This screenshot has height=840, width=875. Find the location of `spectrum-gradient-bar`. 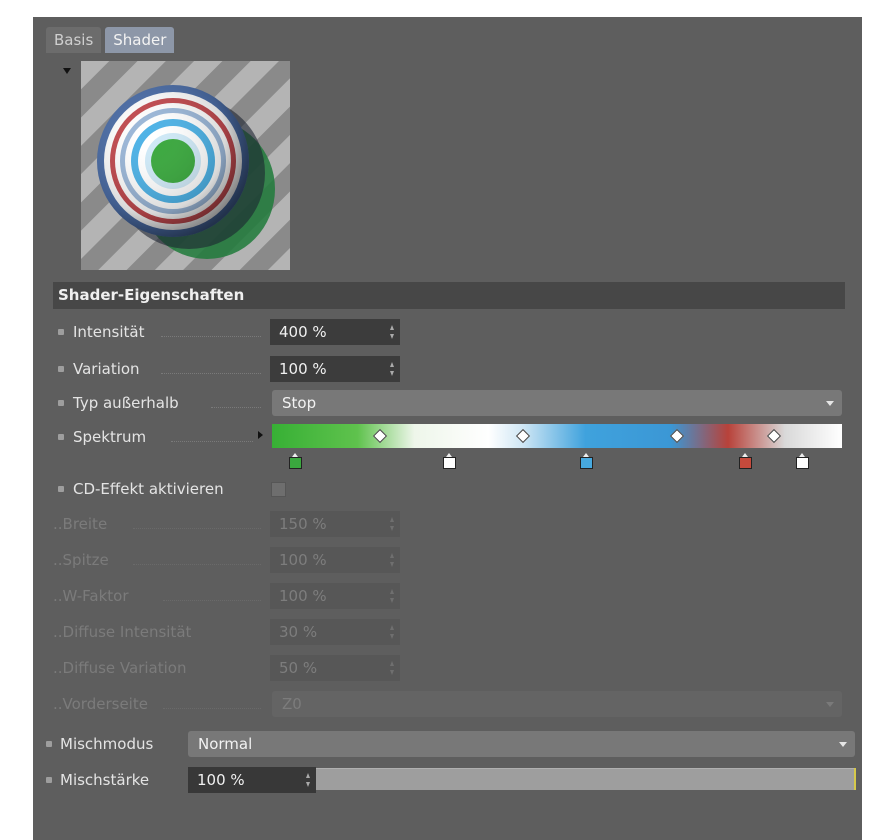

spectrum-gradient-bar is located at coordinates (557, 436).